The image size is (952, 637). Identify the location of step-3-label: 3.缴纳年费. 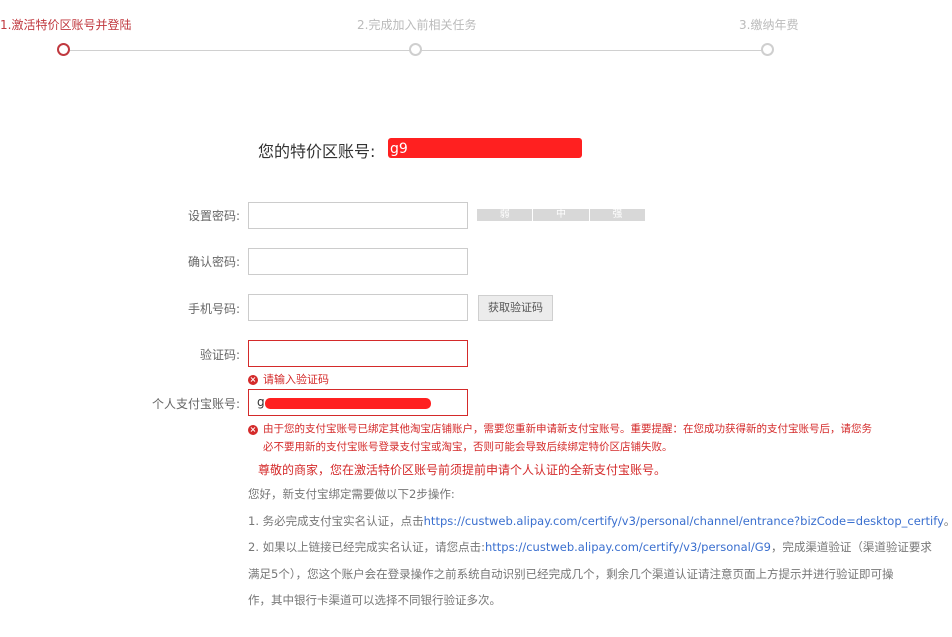
(769, 25).